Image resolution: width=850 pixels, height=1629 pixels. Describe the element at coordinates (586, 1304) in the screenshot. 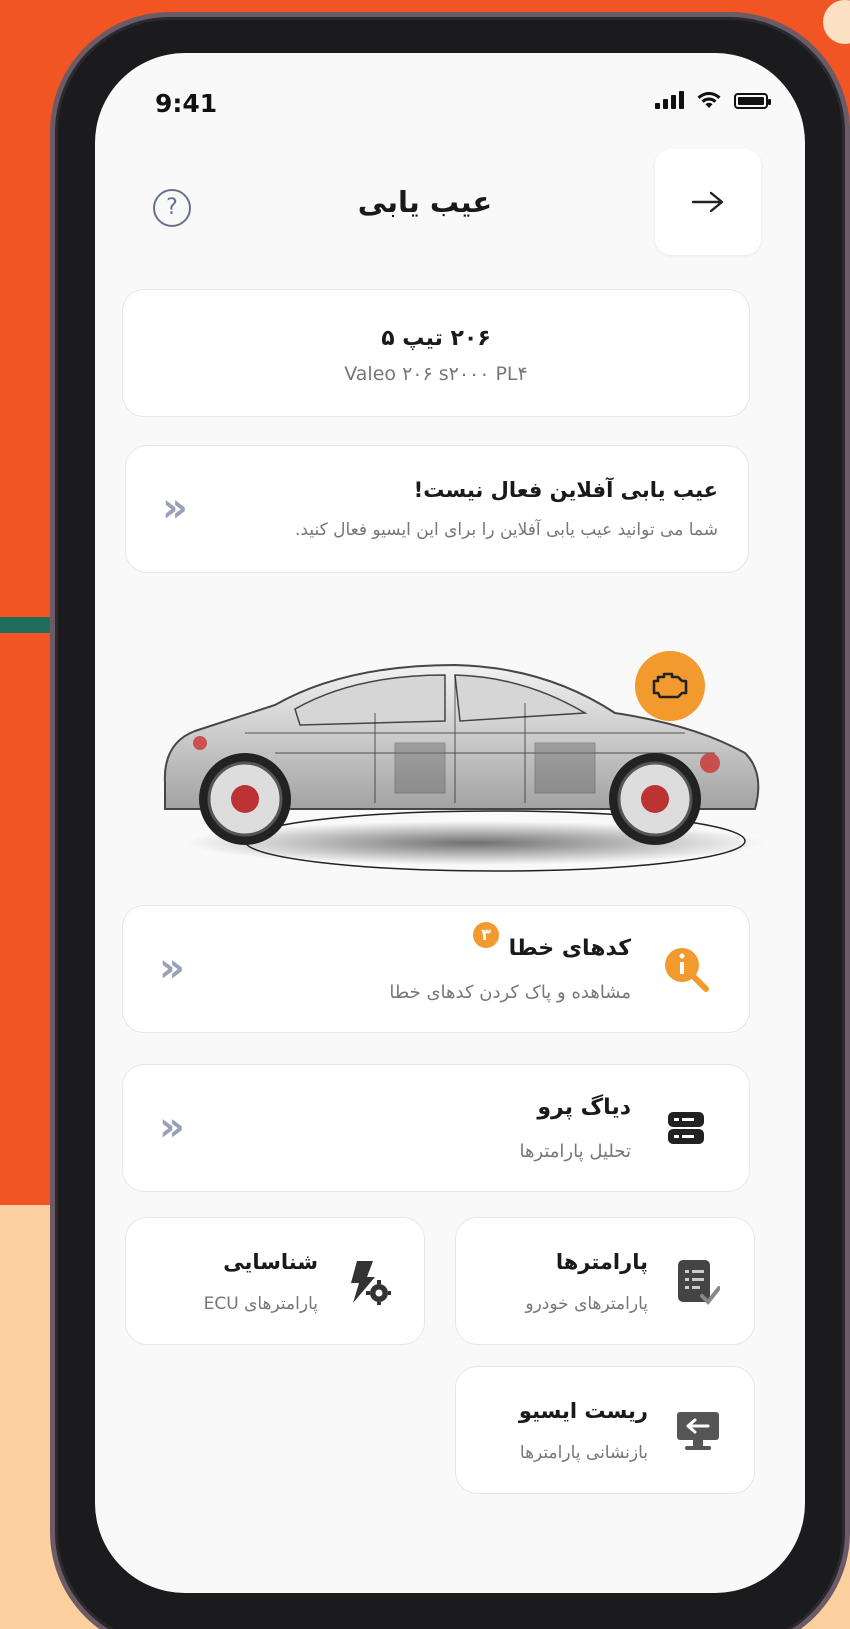

I see `parameters-subtitle: پارامترهای خودرو` at that location.